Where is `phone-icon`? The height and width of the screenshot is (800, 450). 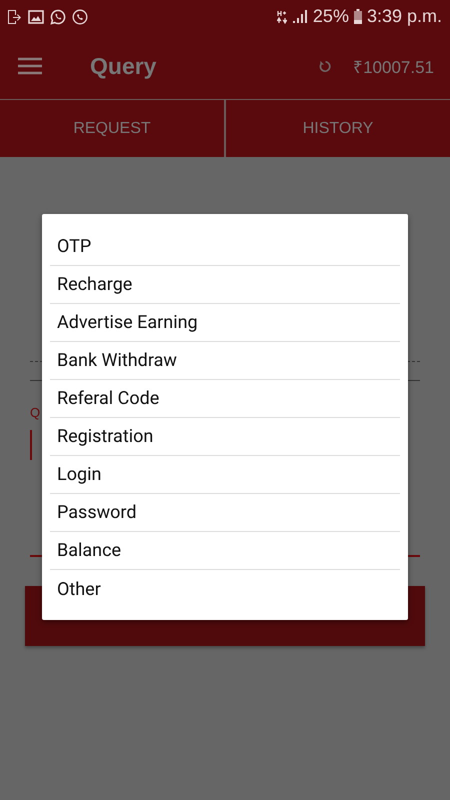
phone-icon is located at coordinates (80, 16).